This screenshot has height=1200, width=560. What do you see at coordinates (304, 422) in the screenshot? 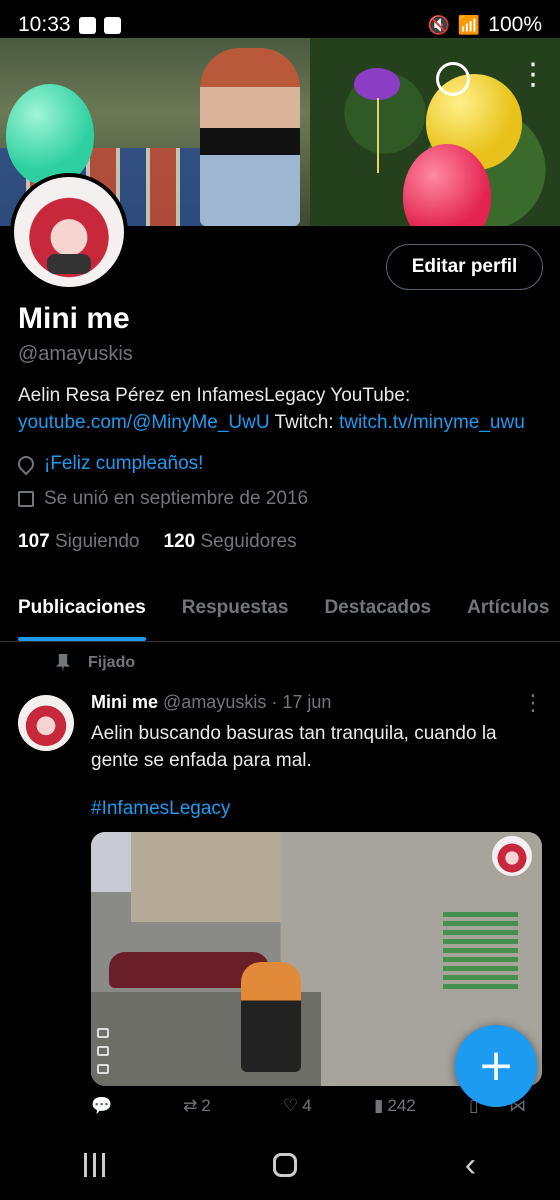
I see `bio-twitch-label: Twitch:` at bounding box center [304, 422].